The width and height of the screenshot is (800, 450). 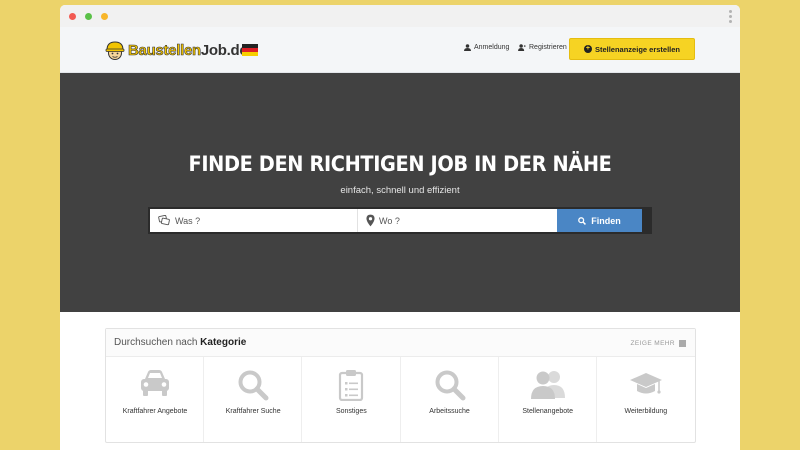 What do you see at coordinates (104, 16) in the screenshot?
I see `maximize-window-button` at bounding box center [104, 16].